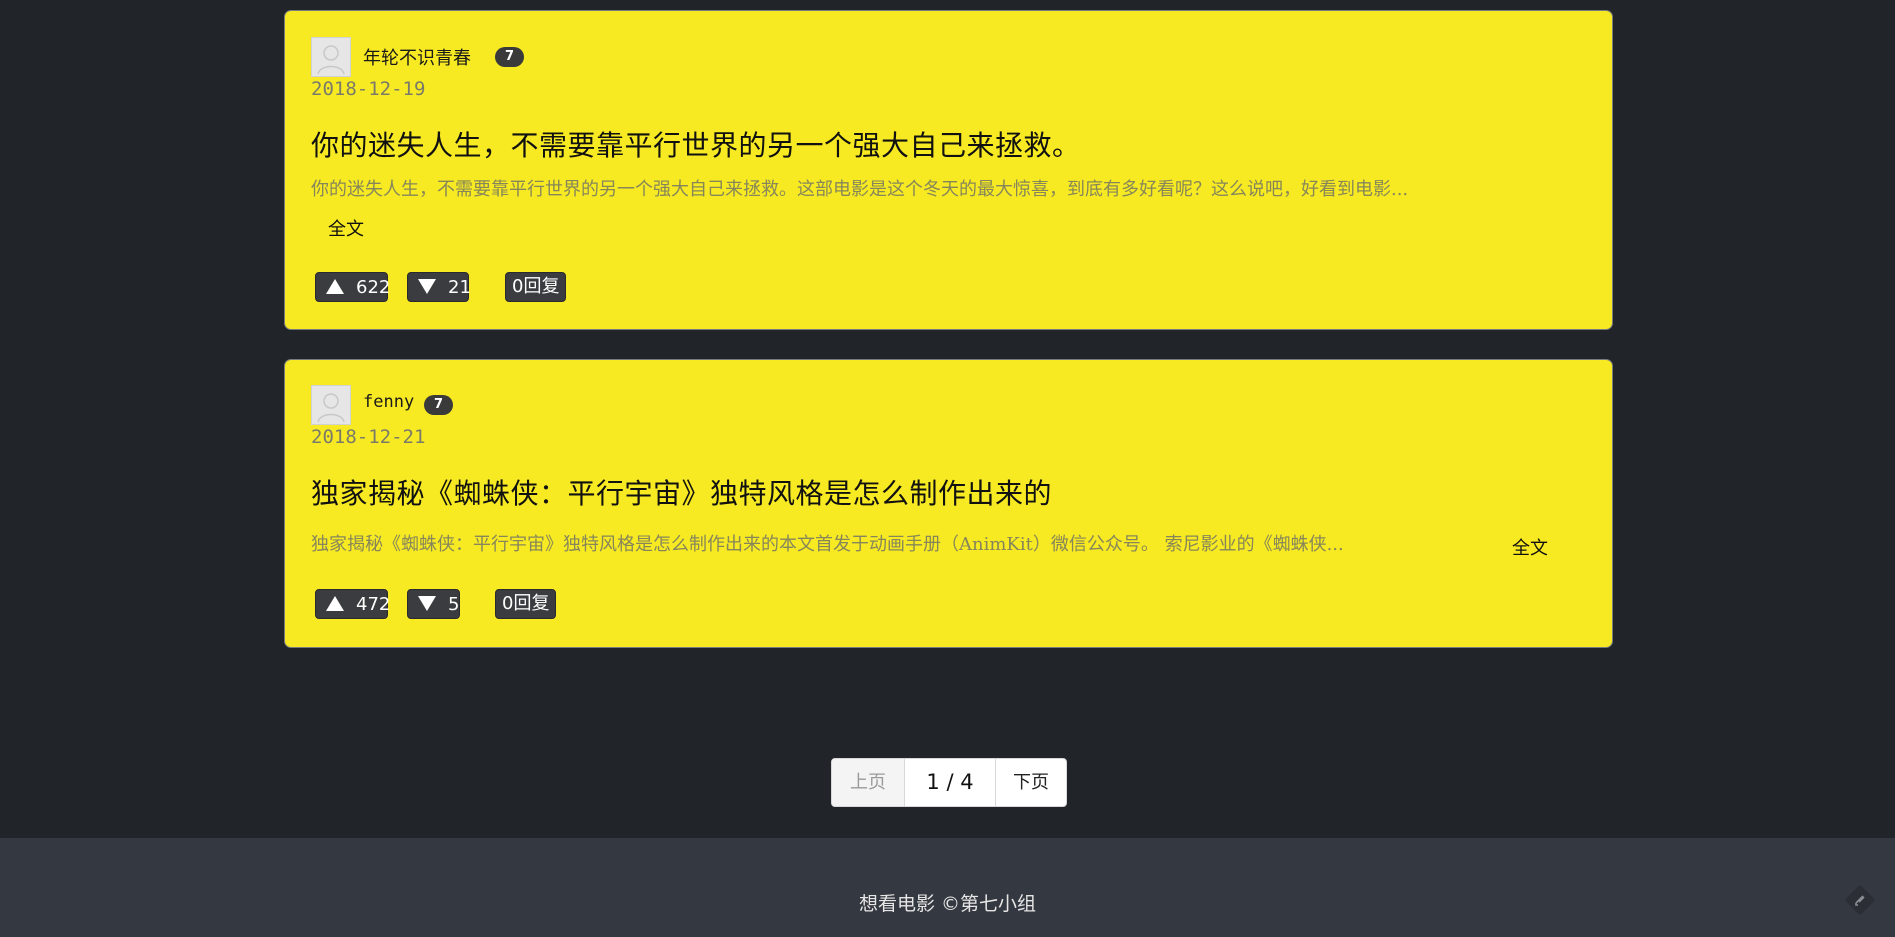  I want to click on review-title: 你的迷失人生，不需要靠平行世界的另一个强大自己来拯救。, so click(696, 144).